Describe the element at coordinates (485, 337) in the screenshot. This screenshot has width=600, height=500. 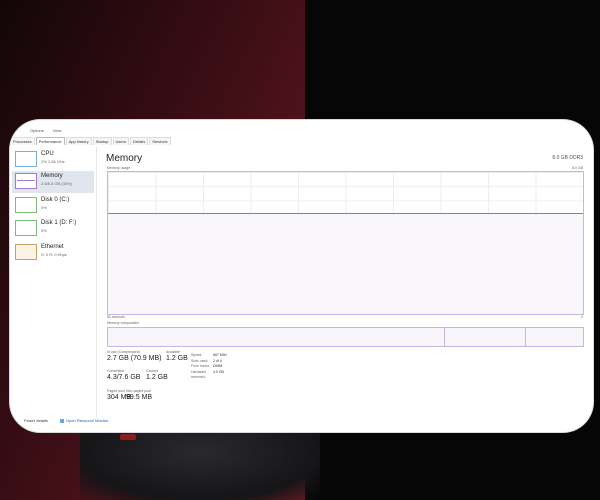
I see `composition-cached` at that location.